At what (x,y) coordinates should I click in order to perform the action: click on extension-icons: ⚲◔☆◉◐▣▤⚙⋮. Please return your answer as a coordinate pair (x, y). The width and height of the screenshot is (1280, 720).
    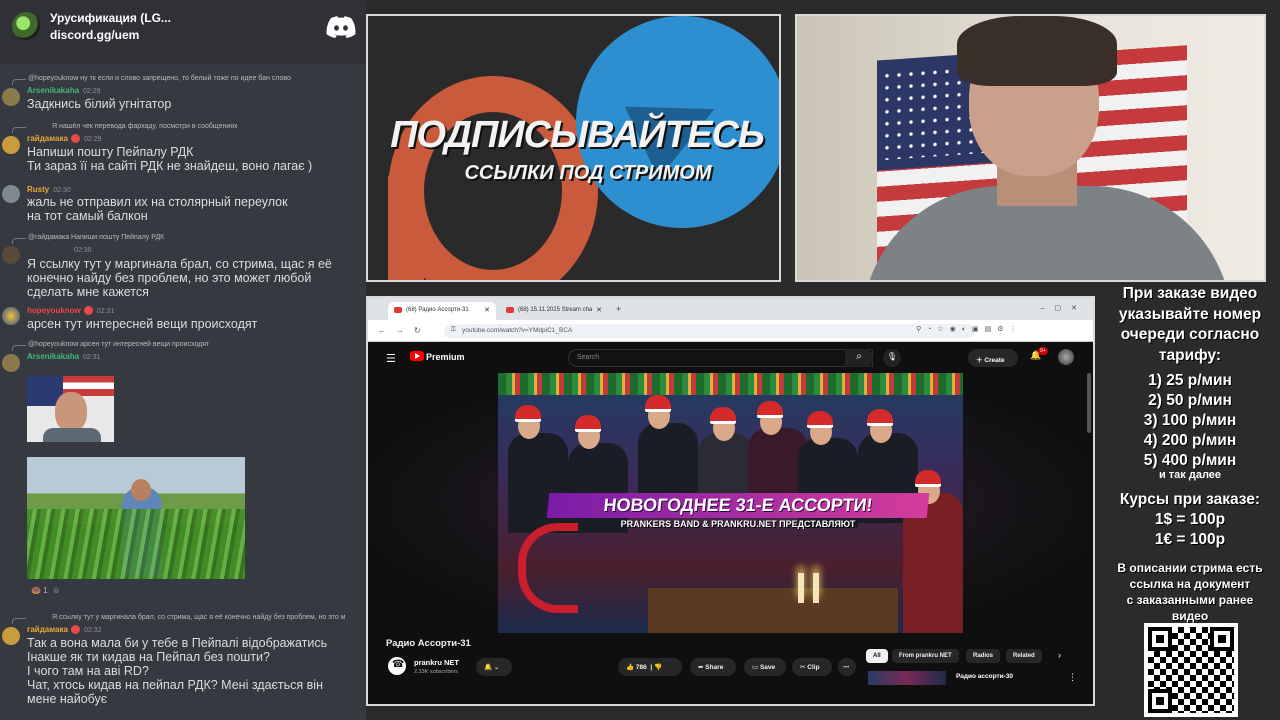
    Looking at the image, I should click on (969, 329).